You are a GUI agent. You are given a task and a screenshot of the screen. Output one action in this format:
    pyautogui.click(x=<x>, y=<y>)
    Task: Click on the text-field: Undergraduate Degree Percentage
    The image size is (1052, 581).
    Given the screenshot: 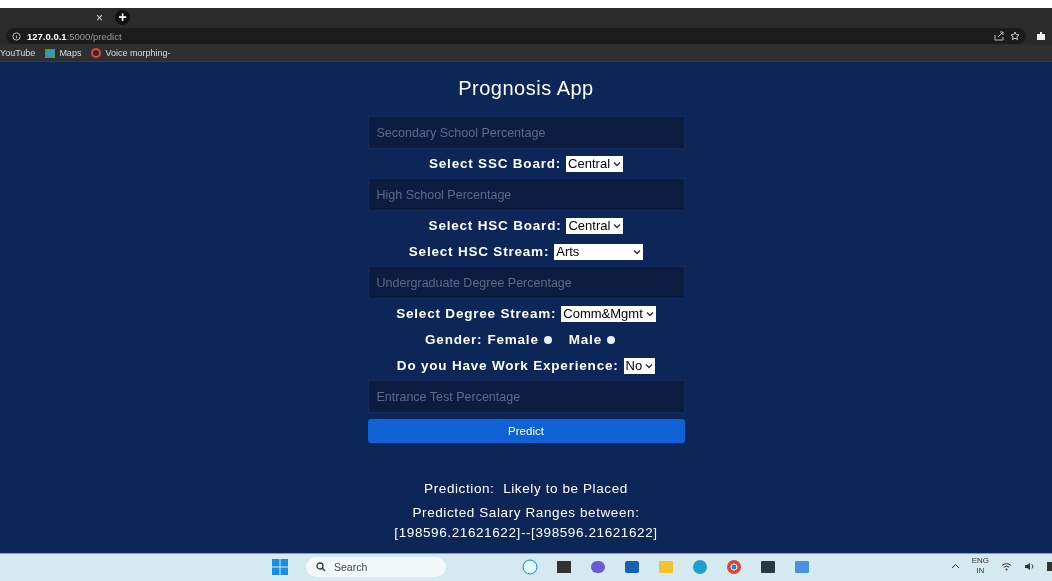 What is the action you would take?
    pyautogui.click(x=526, y=282)
    